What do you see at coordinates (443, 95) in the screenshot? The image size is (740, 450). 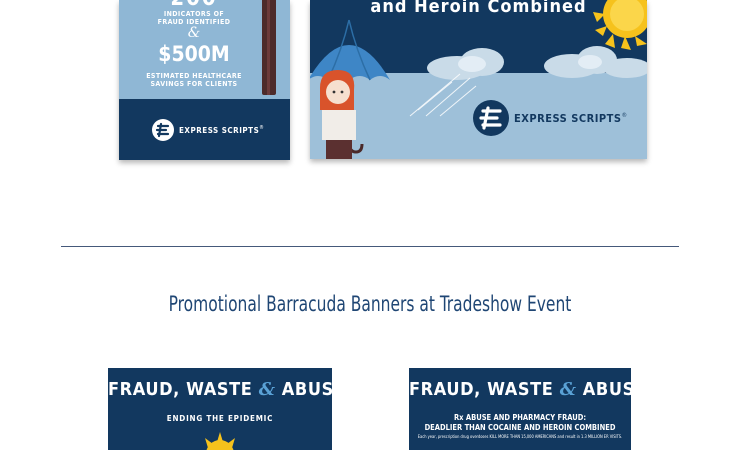 I see `rain-streaks` at bounding box center [443, 95].